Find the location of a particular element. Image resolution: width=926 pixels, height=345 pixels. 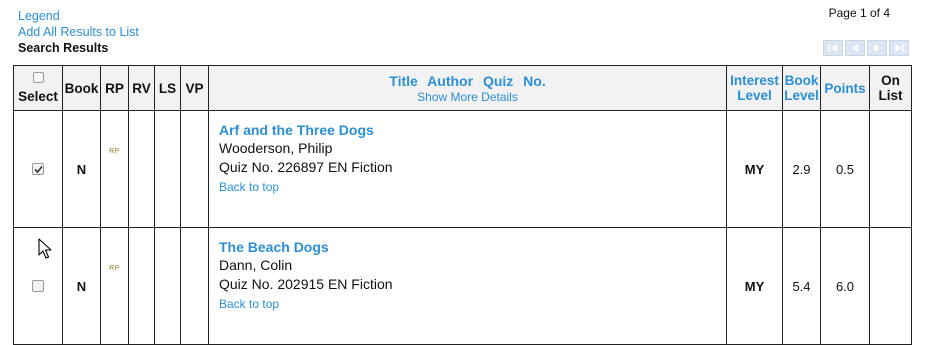

book-title-link: The Beach Dogs is located at coordinates (467, 247).